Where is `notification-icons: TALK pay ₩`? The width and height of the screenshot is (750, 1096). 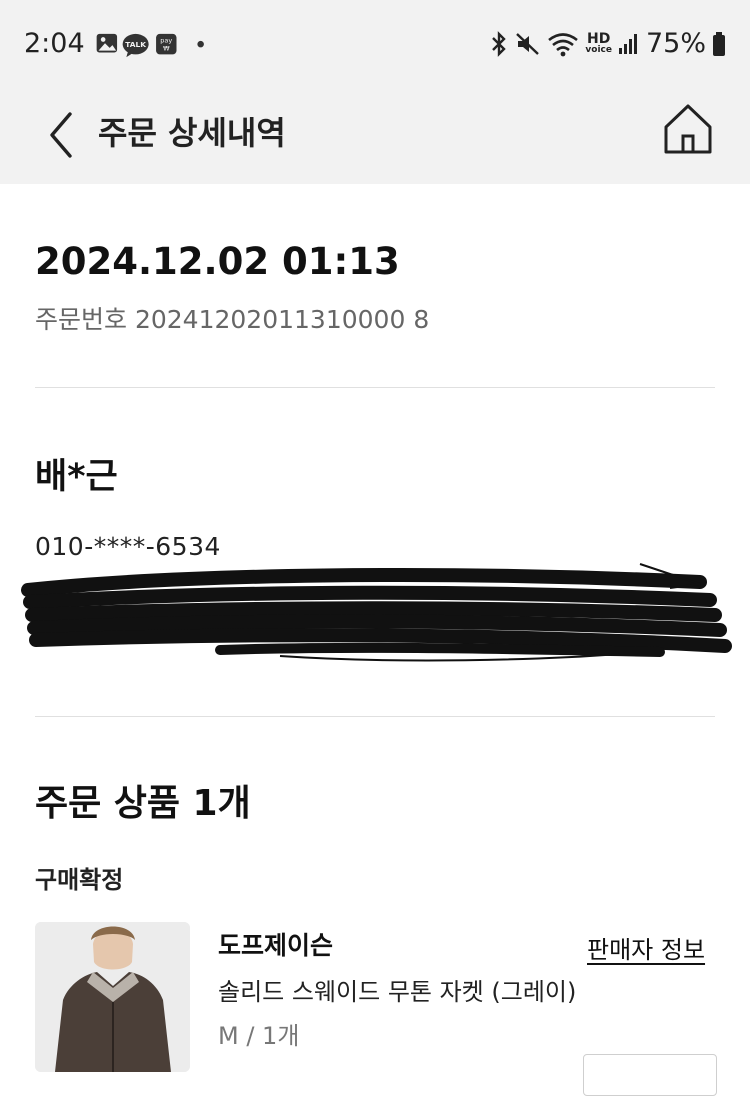 notification-icons: TALK pay ₩ is located at coordinates (150, 45).